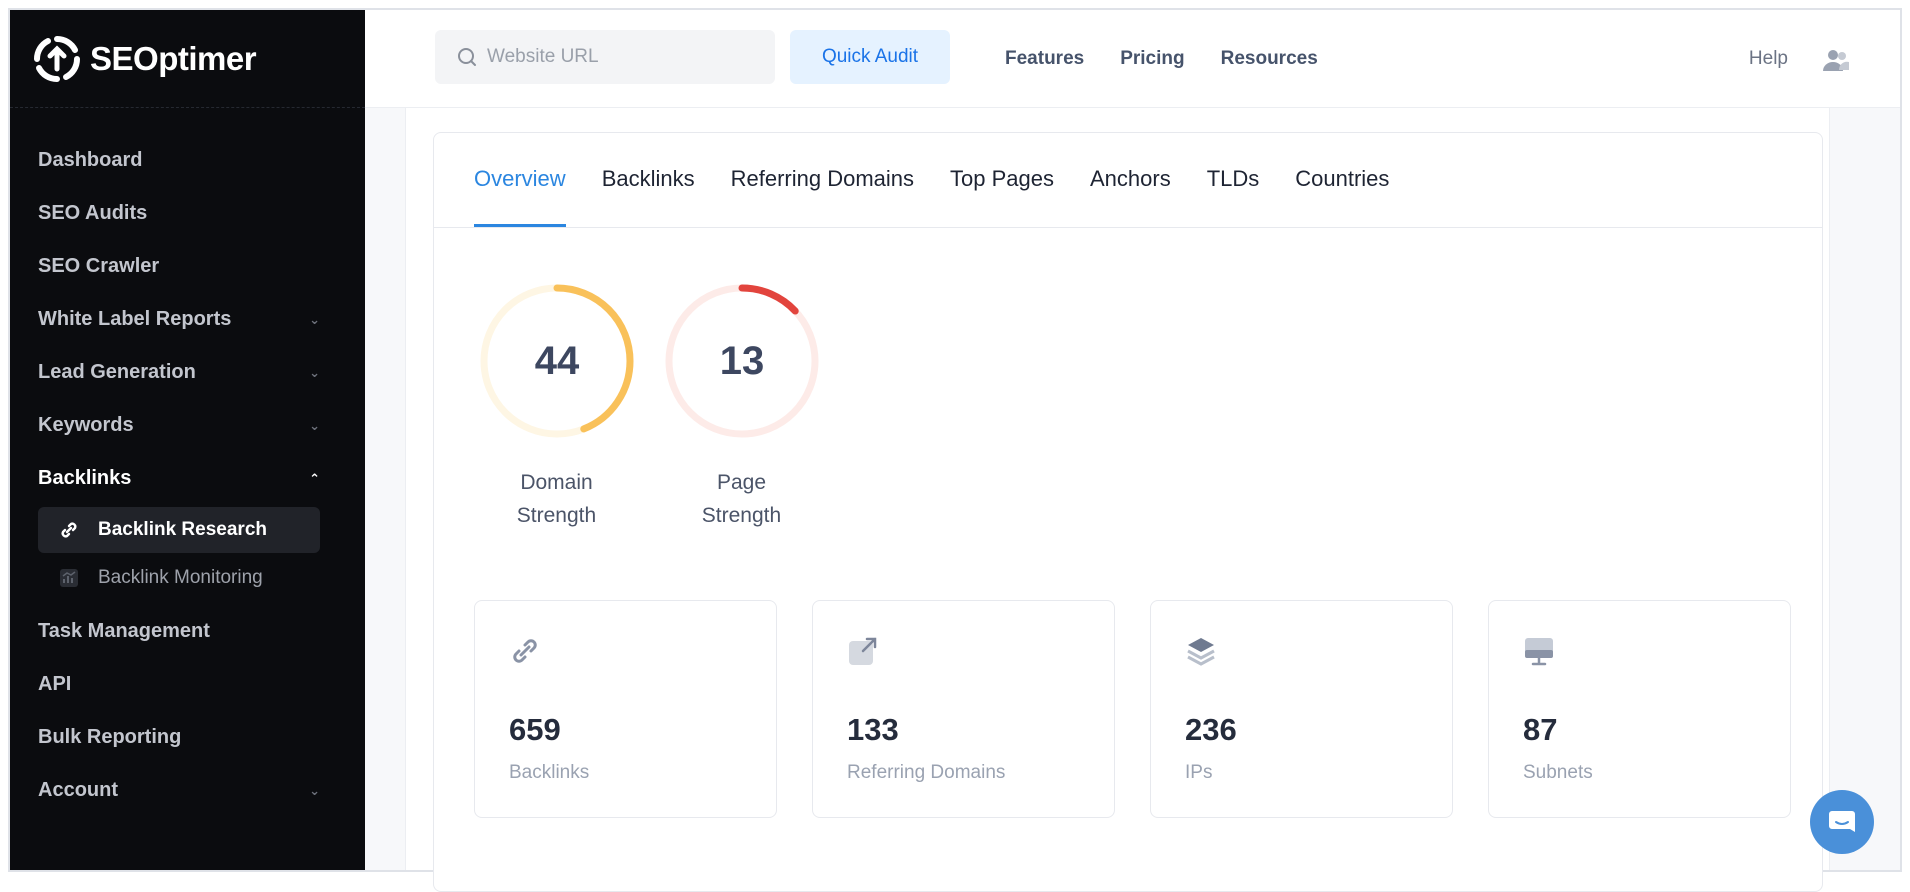  What do you see at coordinates (556, 499) in the screenshot?
I see `gauge-label: Domain Strength` at bounding box center [556, 499].